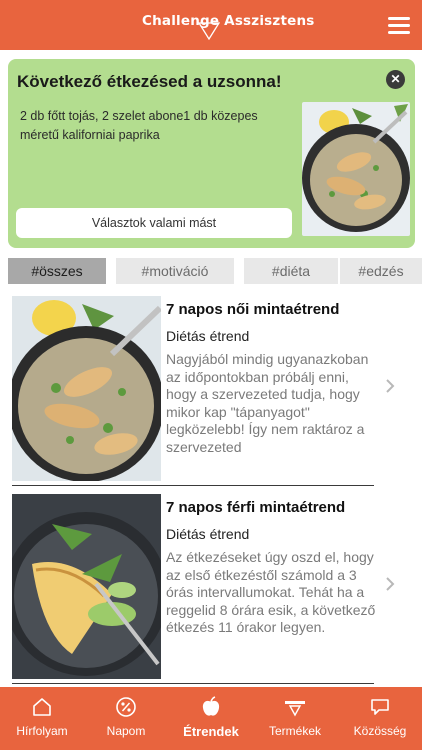 The width and height of the screenshot is (422, 750). Describe the element at coordinates (295, 718) in the screenshot. I see `nav-tab-products: Termékek` at that location.